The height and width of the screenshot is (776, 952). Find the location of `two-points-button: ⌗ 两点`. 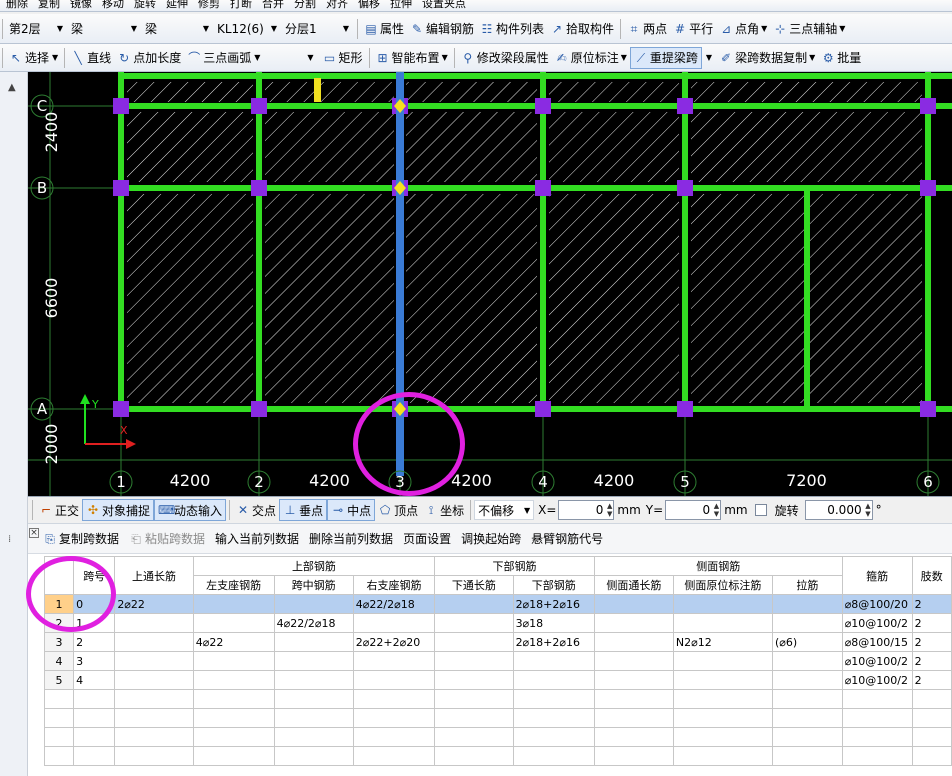

two-points-button: ⌗ 两点 is located at coordinates (647, 29).